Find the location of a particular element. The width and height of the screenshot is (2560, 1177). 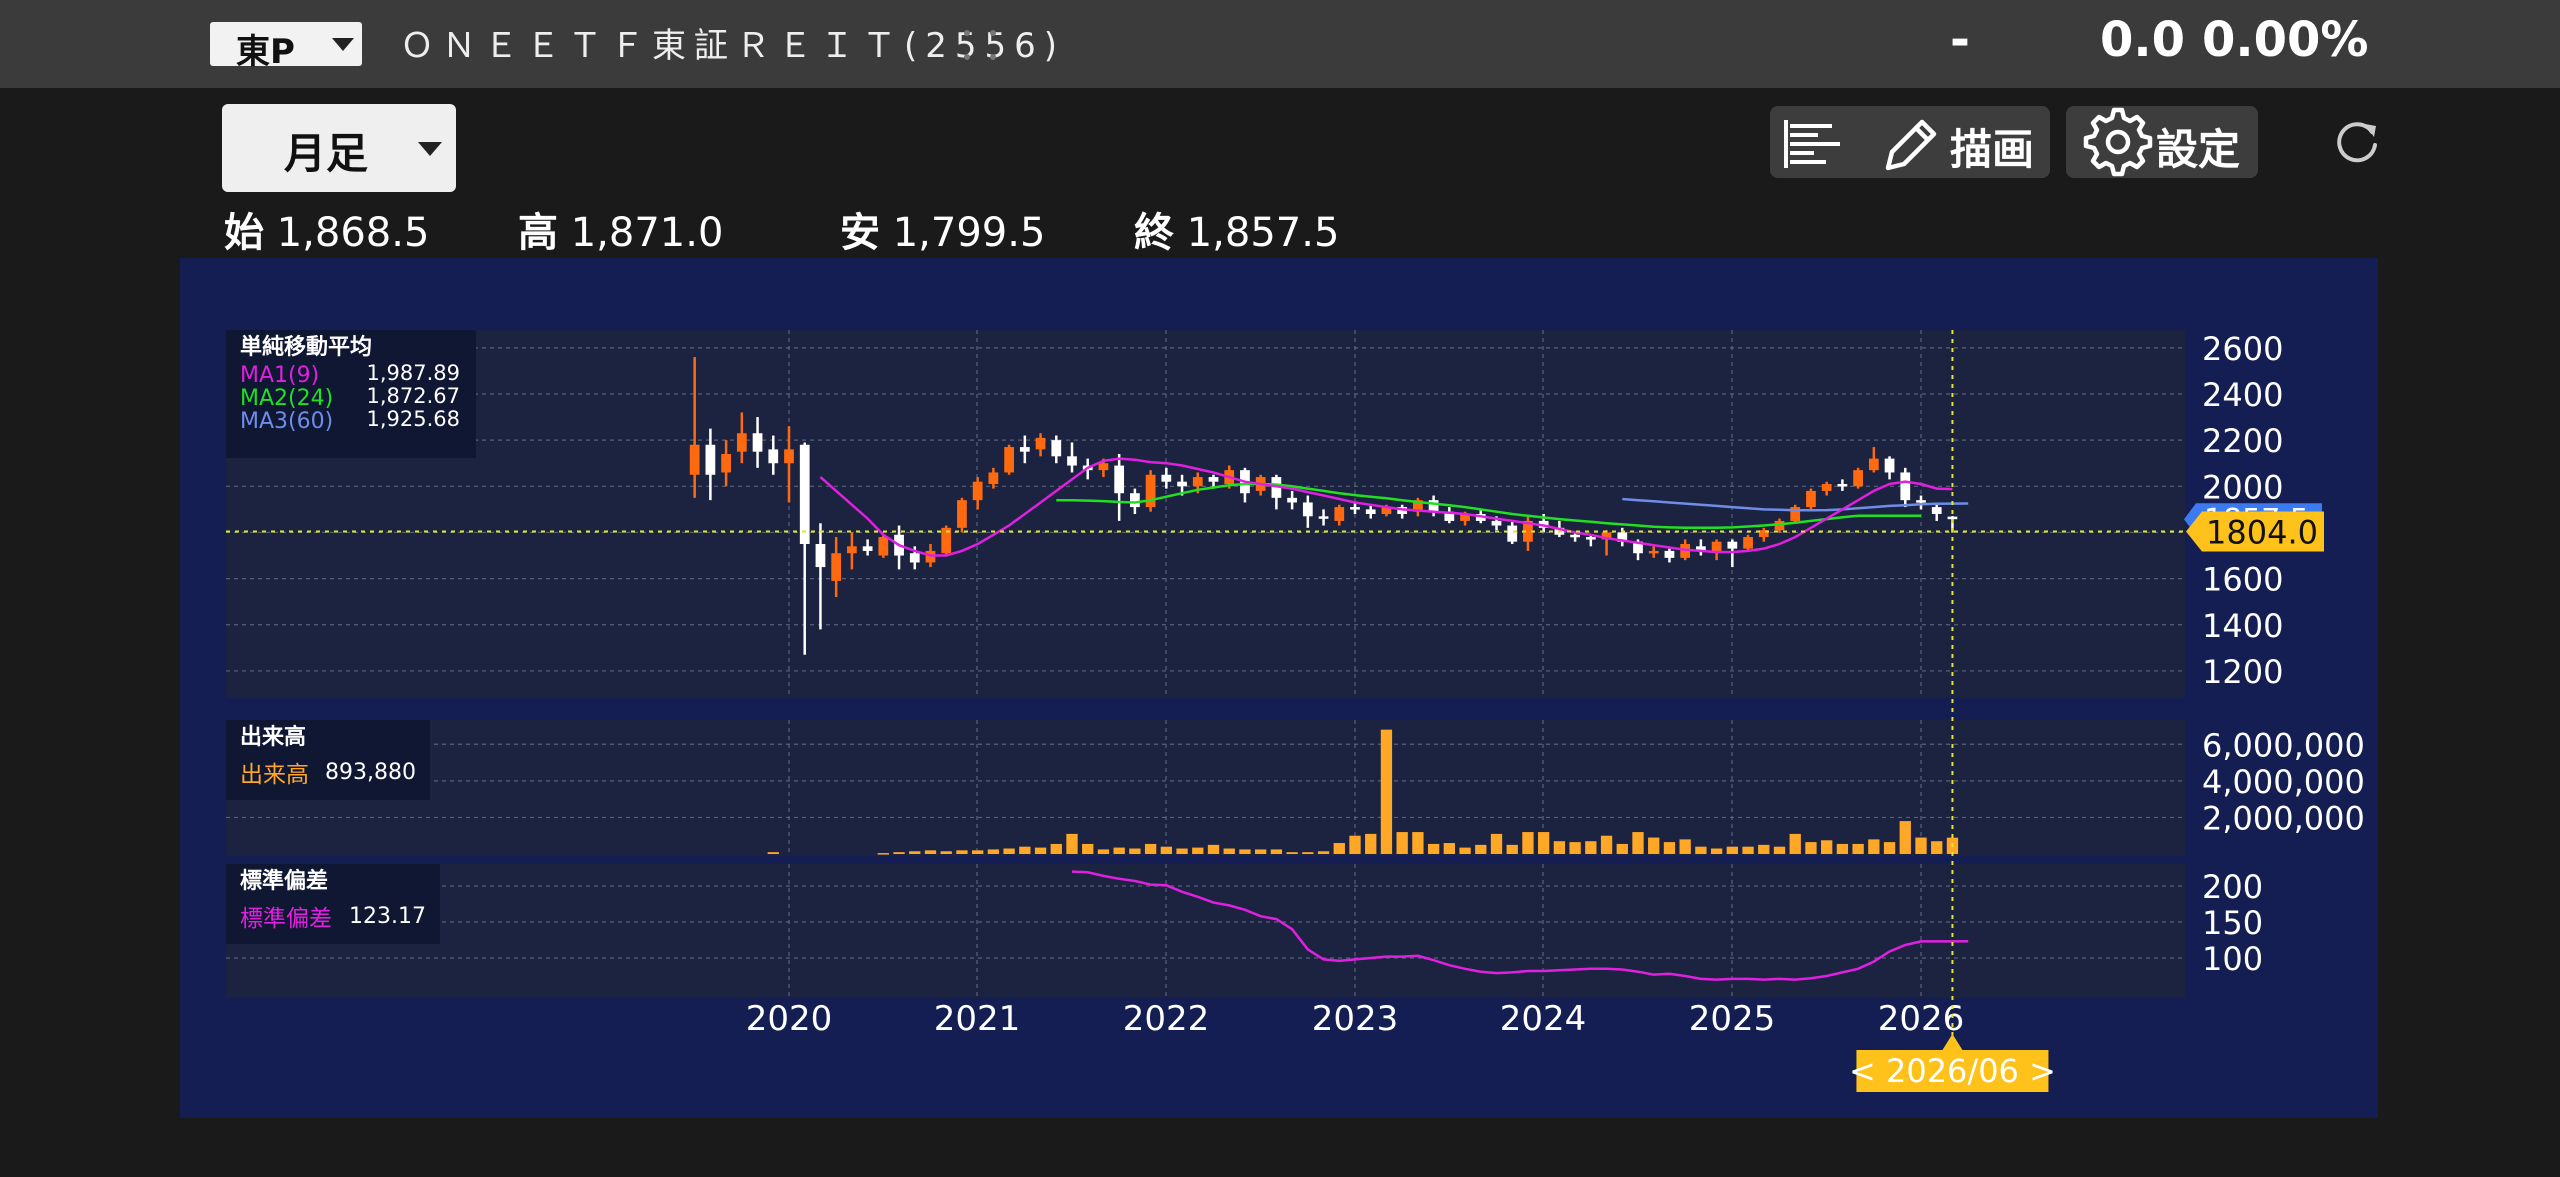

drag-handle-icon is located at coordinates (980, 46).